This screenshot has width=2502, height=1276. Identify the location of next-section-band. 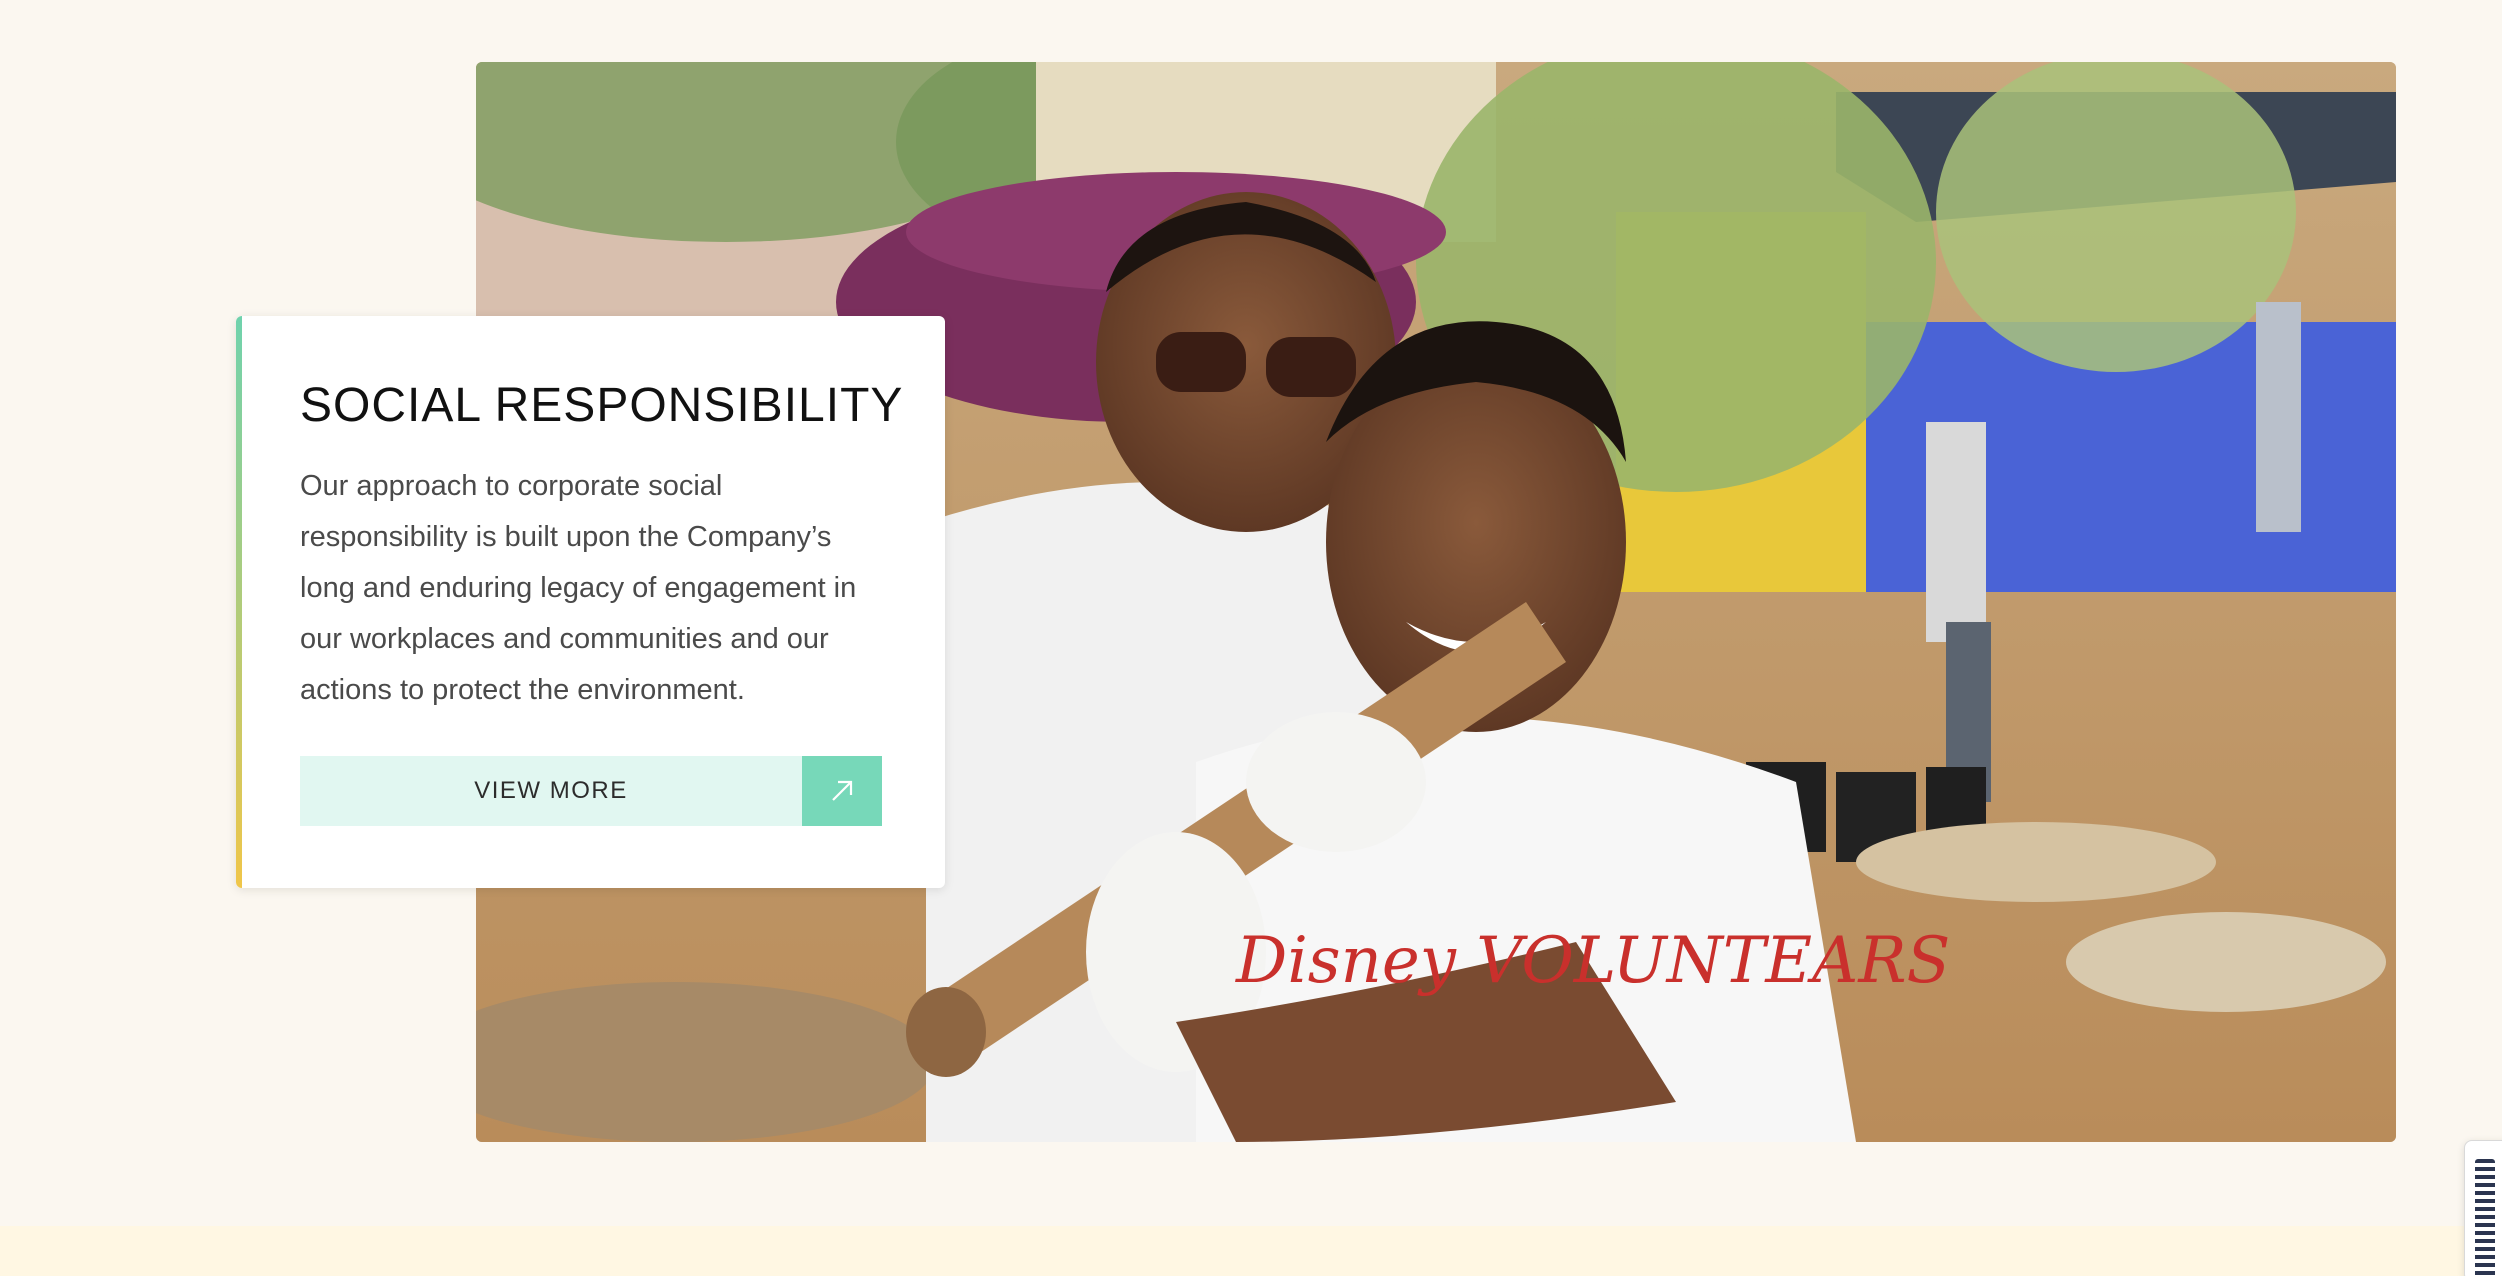
(1251, 1251).